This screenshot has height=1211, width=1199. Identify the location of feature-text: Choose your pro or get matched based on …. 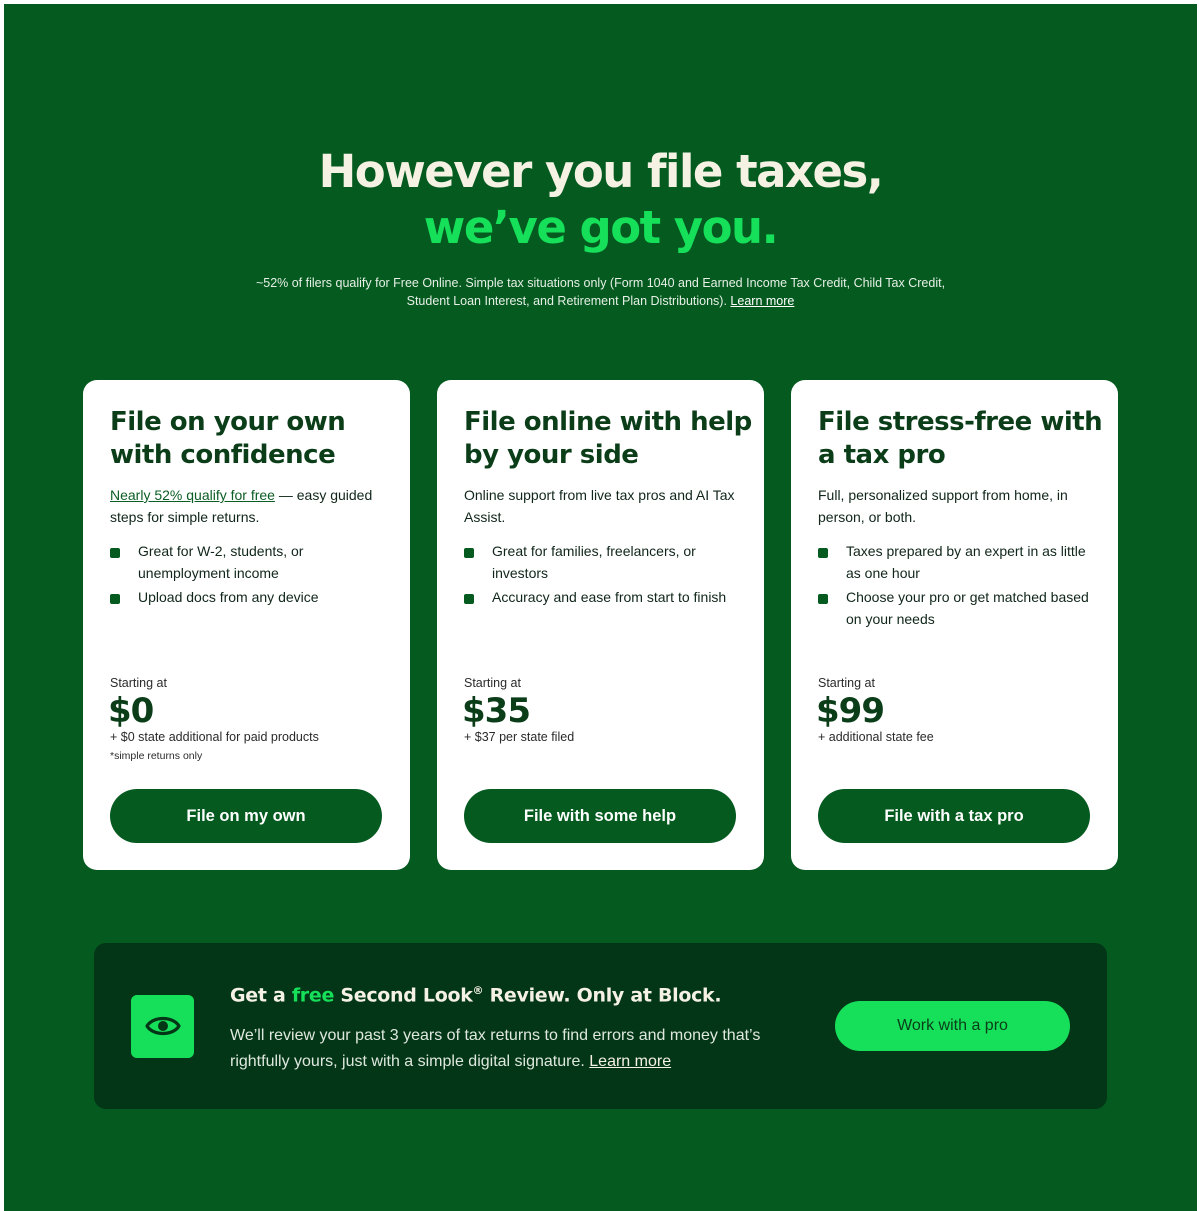
(967, 608).